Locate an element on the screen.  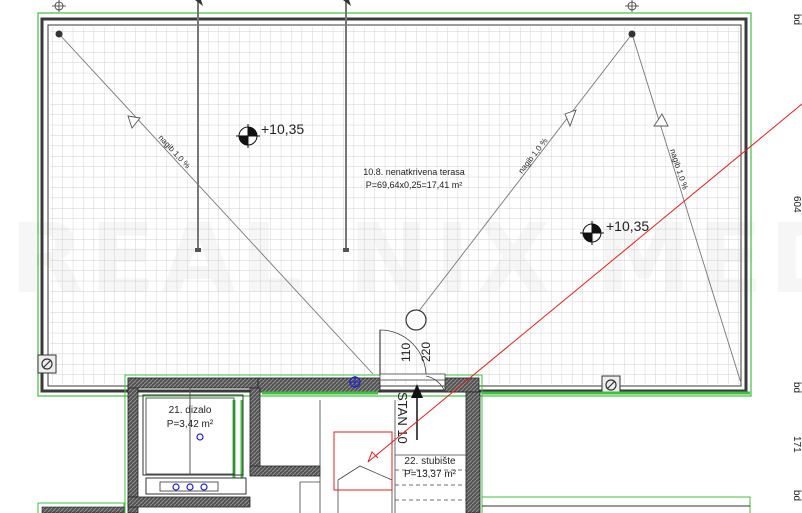
survey-marker-right is located at coordinates (632, 6).